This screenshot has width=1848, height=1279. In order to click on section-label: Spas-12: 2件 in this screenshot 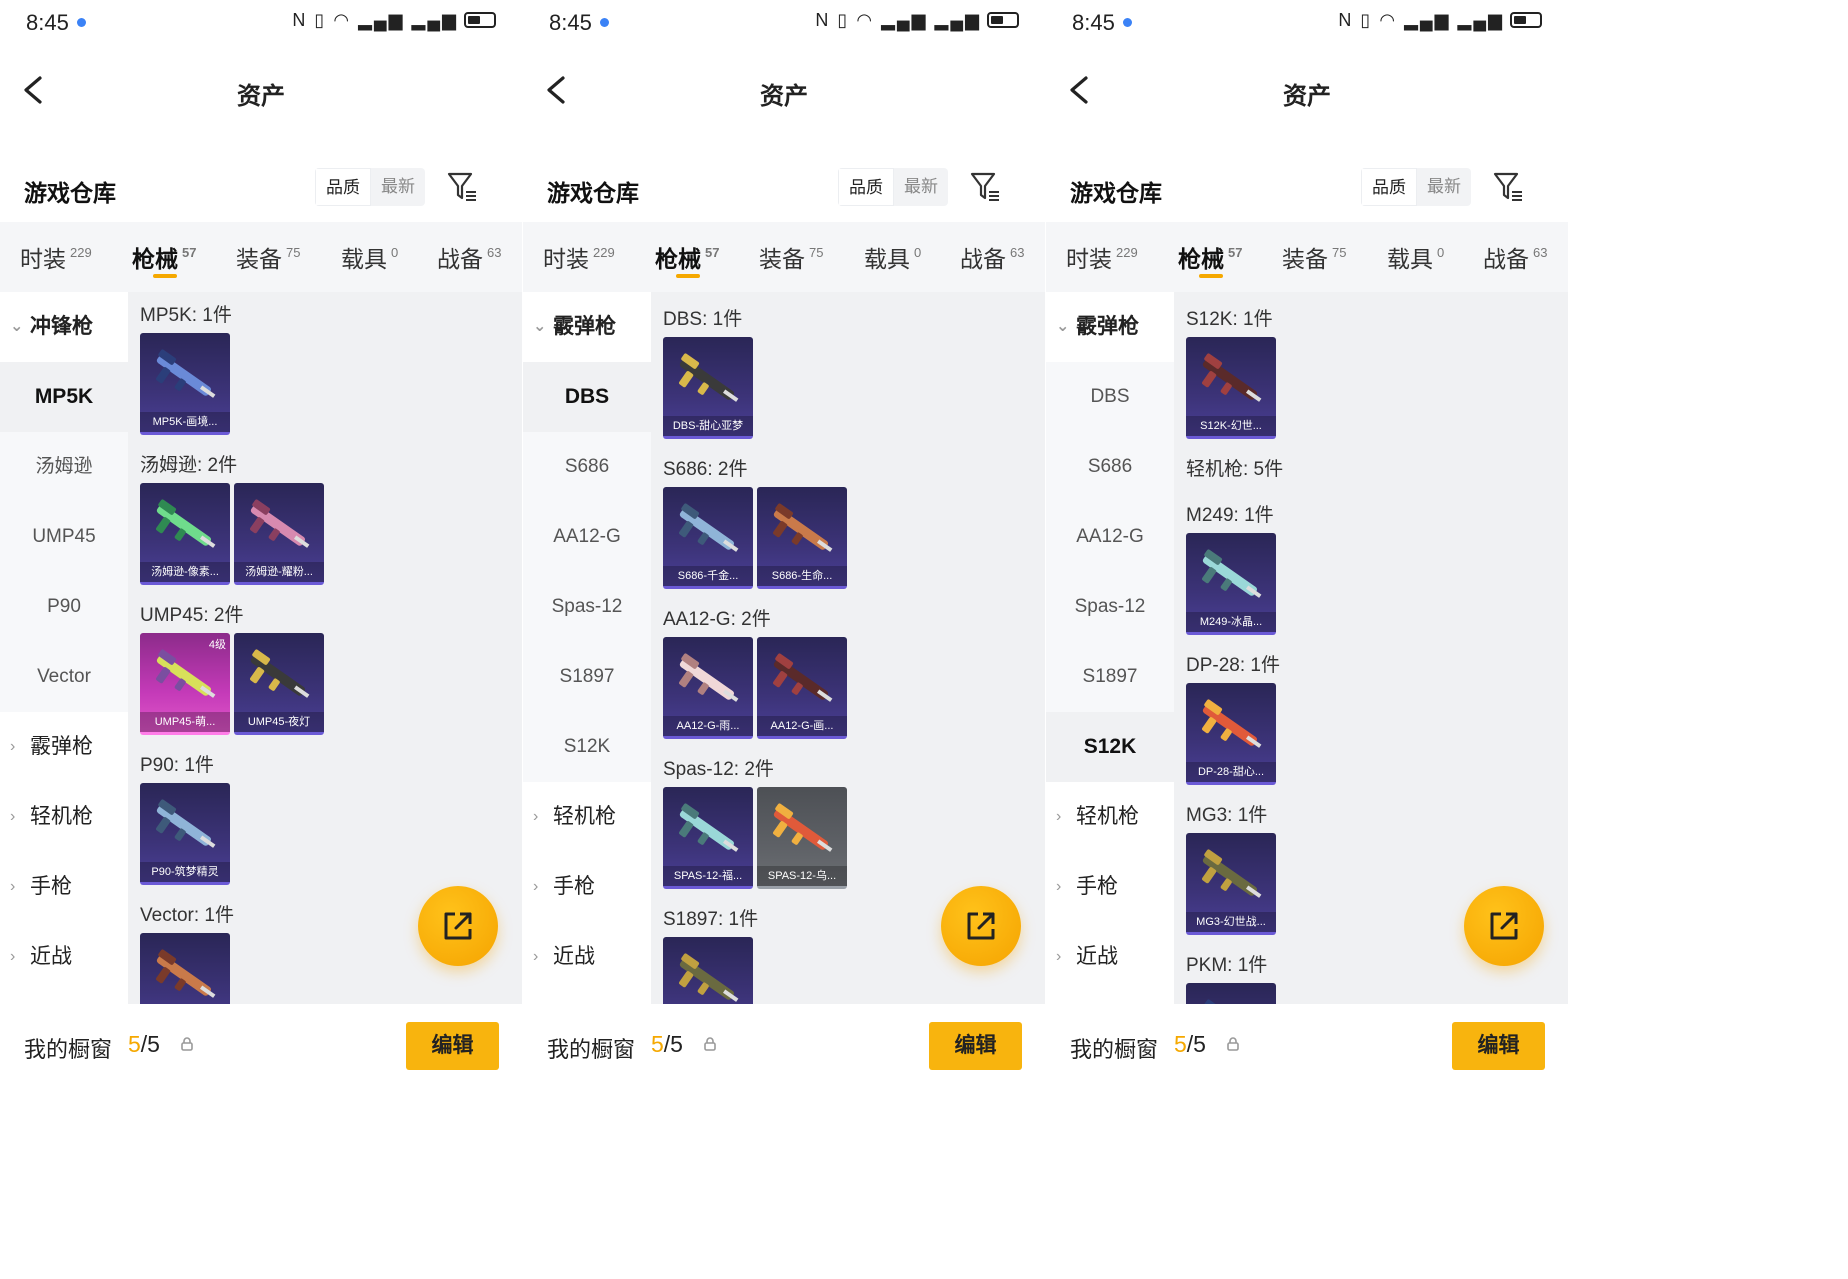, I will do `click(718, 769)`.